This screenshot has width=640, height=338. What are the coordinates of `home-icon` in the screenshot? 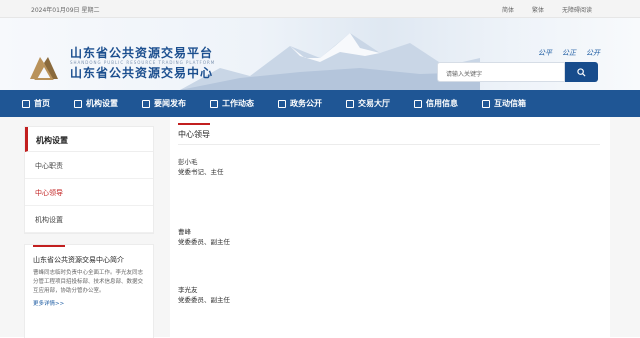 It's located at (26, 103).